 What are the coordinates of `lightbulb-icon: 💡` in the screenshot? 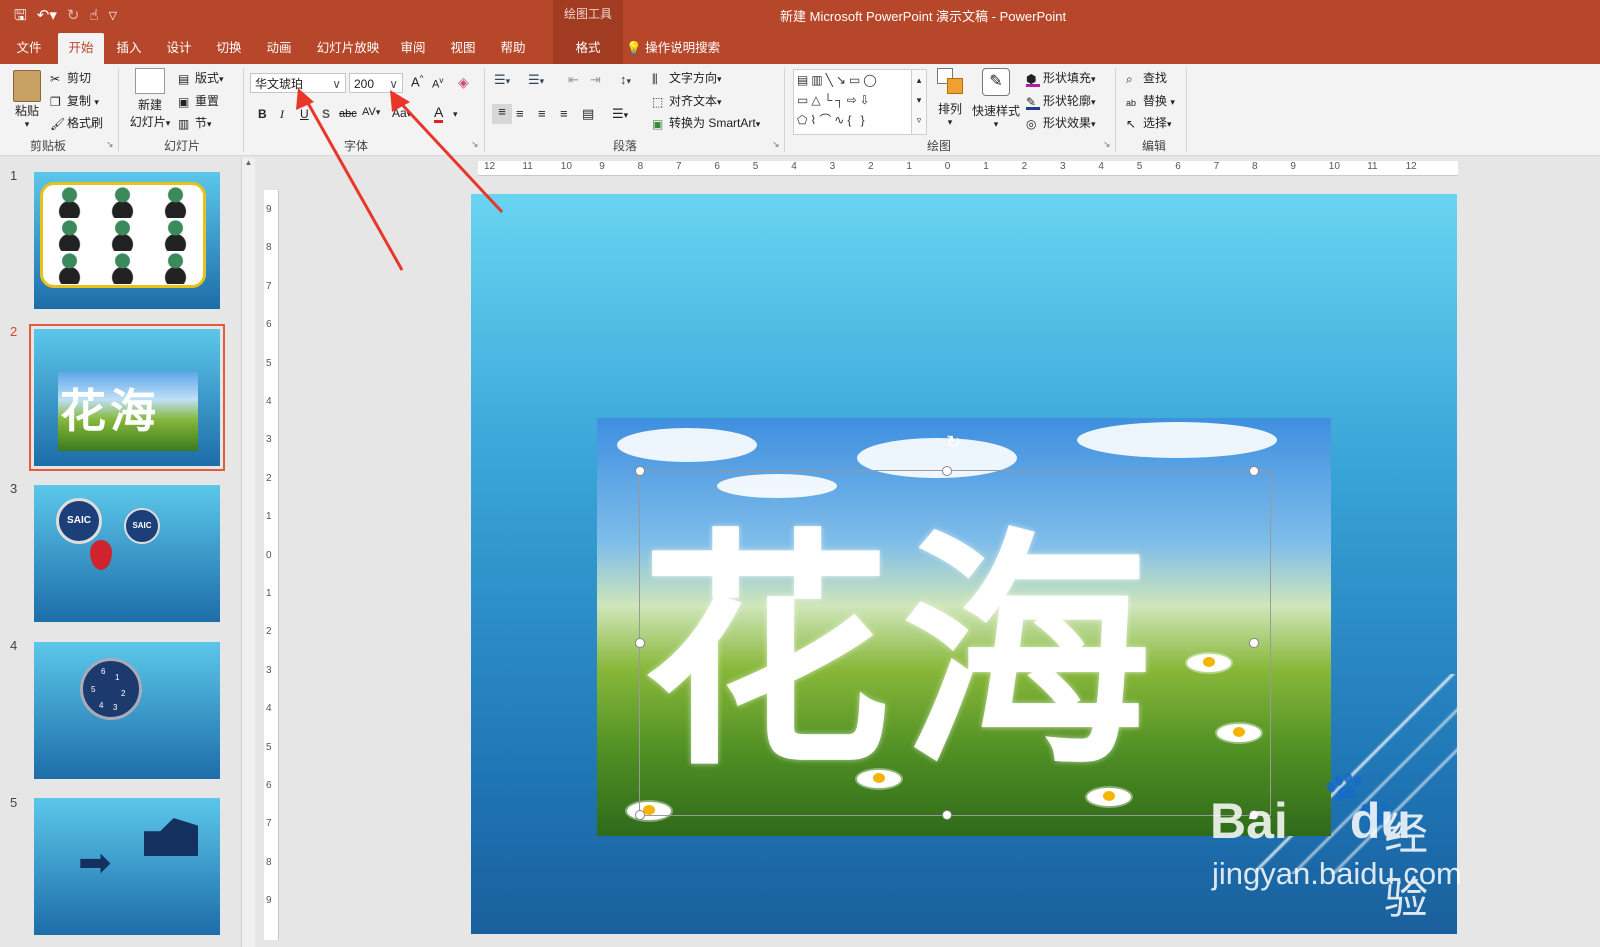 It's located at (634, 48).